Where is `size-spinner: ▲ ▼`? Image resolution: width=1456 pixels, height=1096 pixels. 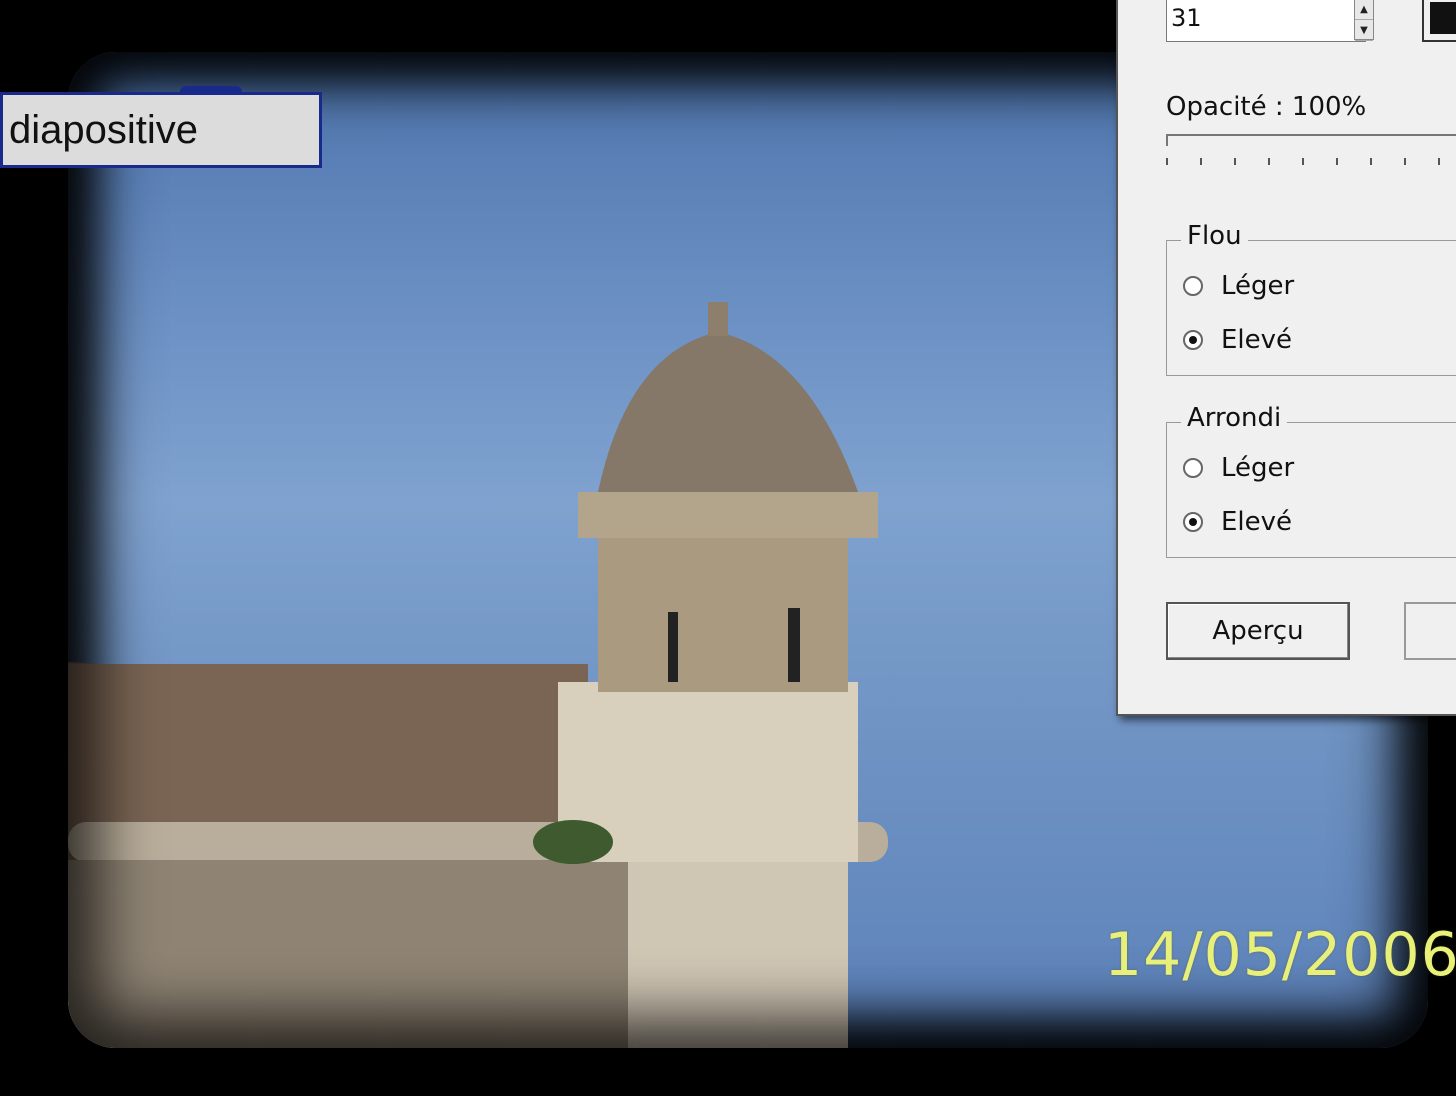 size-spinner: ▲ ▼ is located at coordinates (1364, 20).